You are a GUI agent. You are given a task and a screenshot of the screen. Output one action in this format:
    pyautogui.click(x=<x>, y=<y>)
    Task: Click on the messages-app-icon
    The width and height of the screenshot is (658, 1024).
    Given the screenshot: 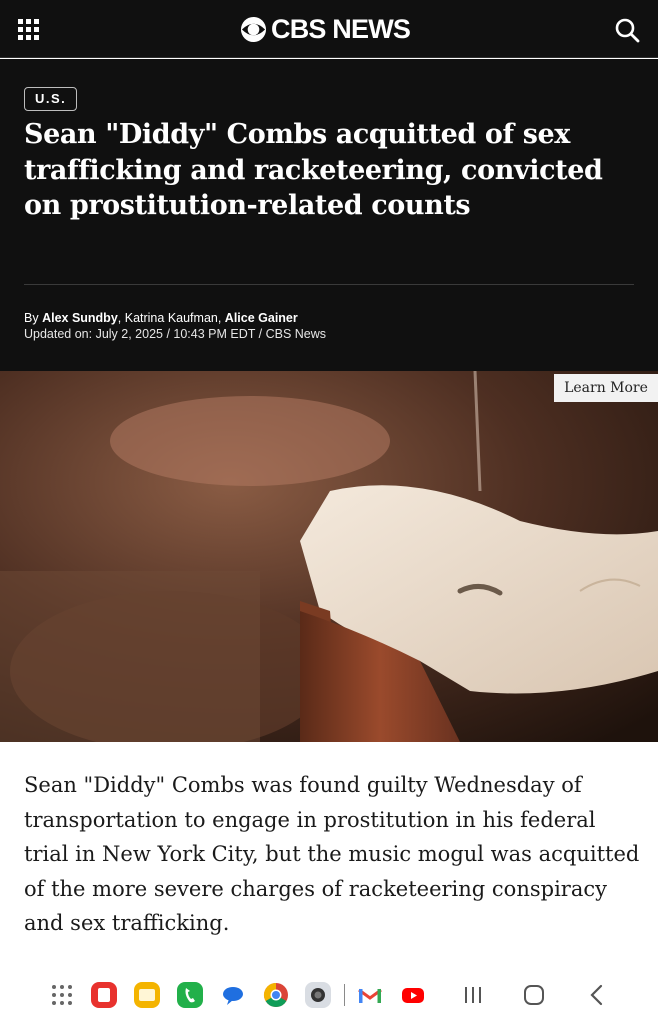 What is the action you would take?
    pyautogui.click(x=233, y=995)
    